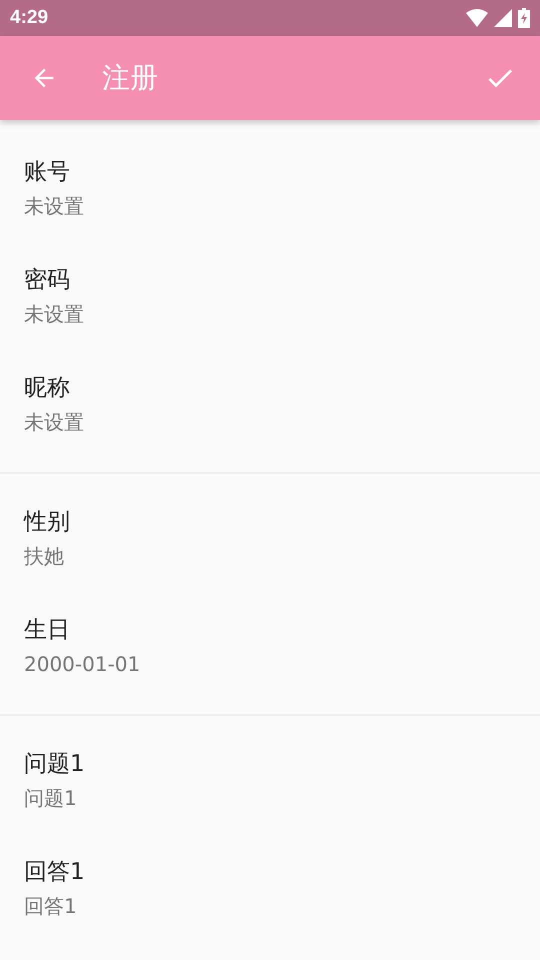  Describe the element at coordinates (47, 280) in the screenshot. I see `item-label: 密码` at that location.